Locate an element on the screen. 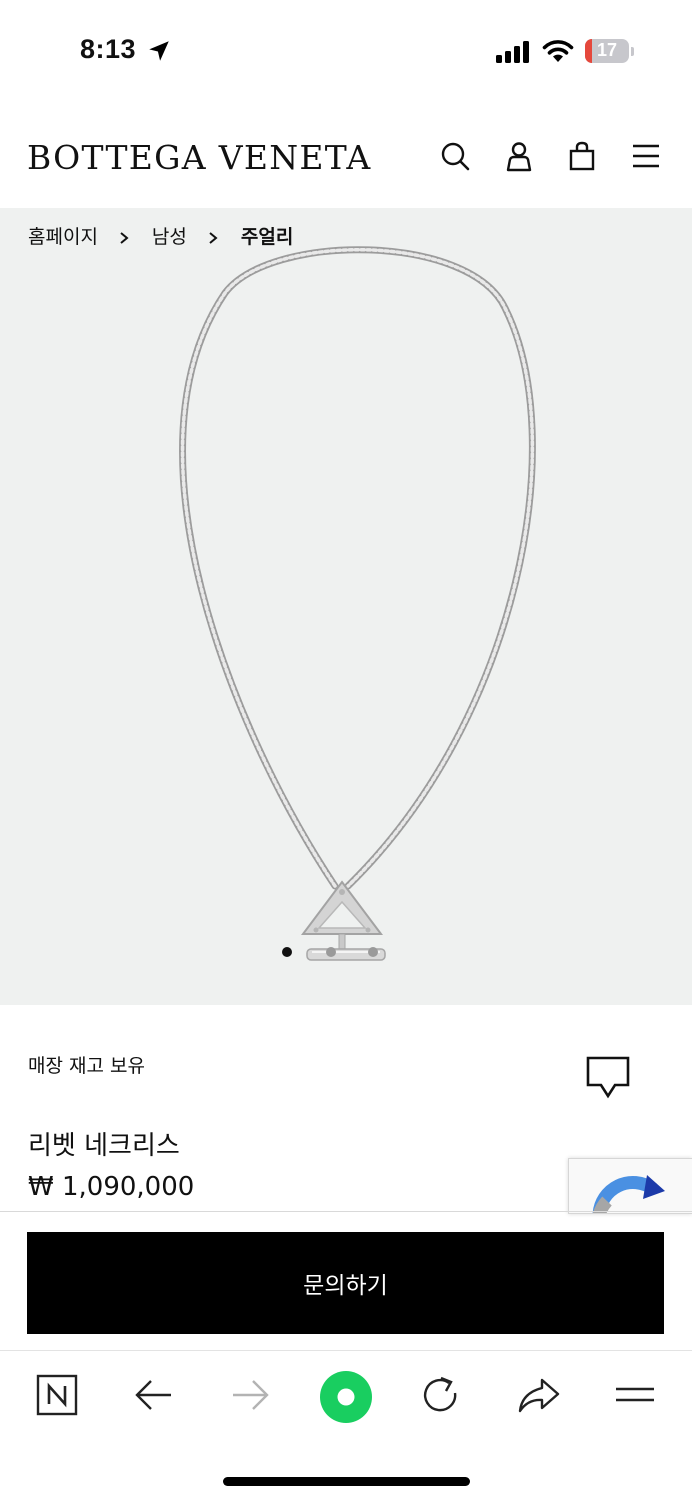 This screenshot has height=1500, width=692. browser-toolbar is located at coordinates (346, 1425).